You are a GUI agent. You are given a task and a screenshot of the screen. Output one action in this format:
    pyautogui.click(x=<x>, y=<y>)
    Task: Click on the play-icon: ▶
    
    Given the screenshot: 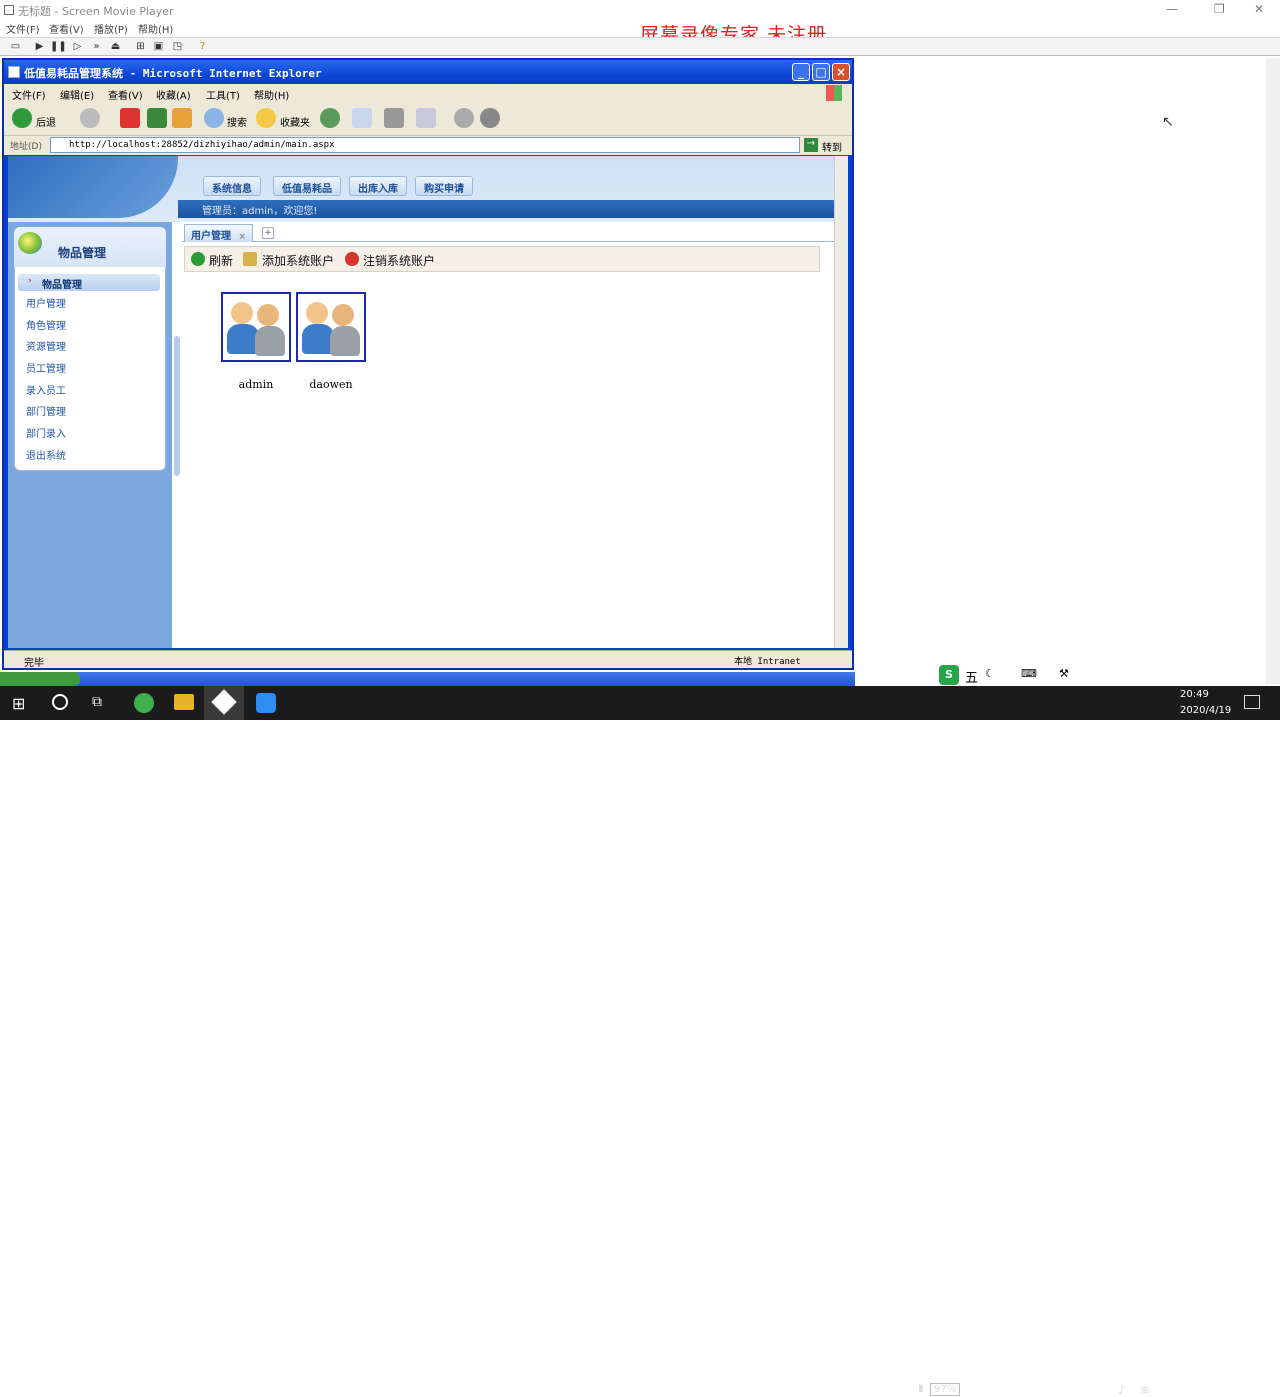 What is the action you would take?
    pyautogui.click(x=39, y=47)
    